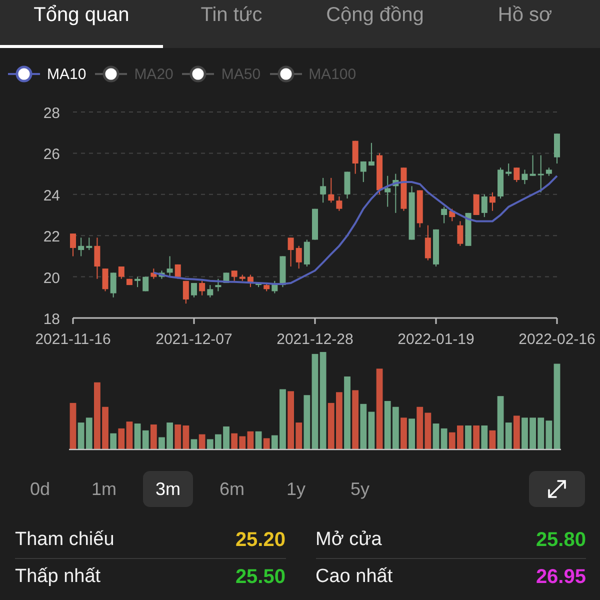 The image size is (600, 600). I want to click on axis-label: 2021-12-07, so click(194, 339).